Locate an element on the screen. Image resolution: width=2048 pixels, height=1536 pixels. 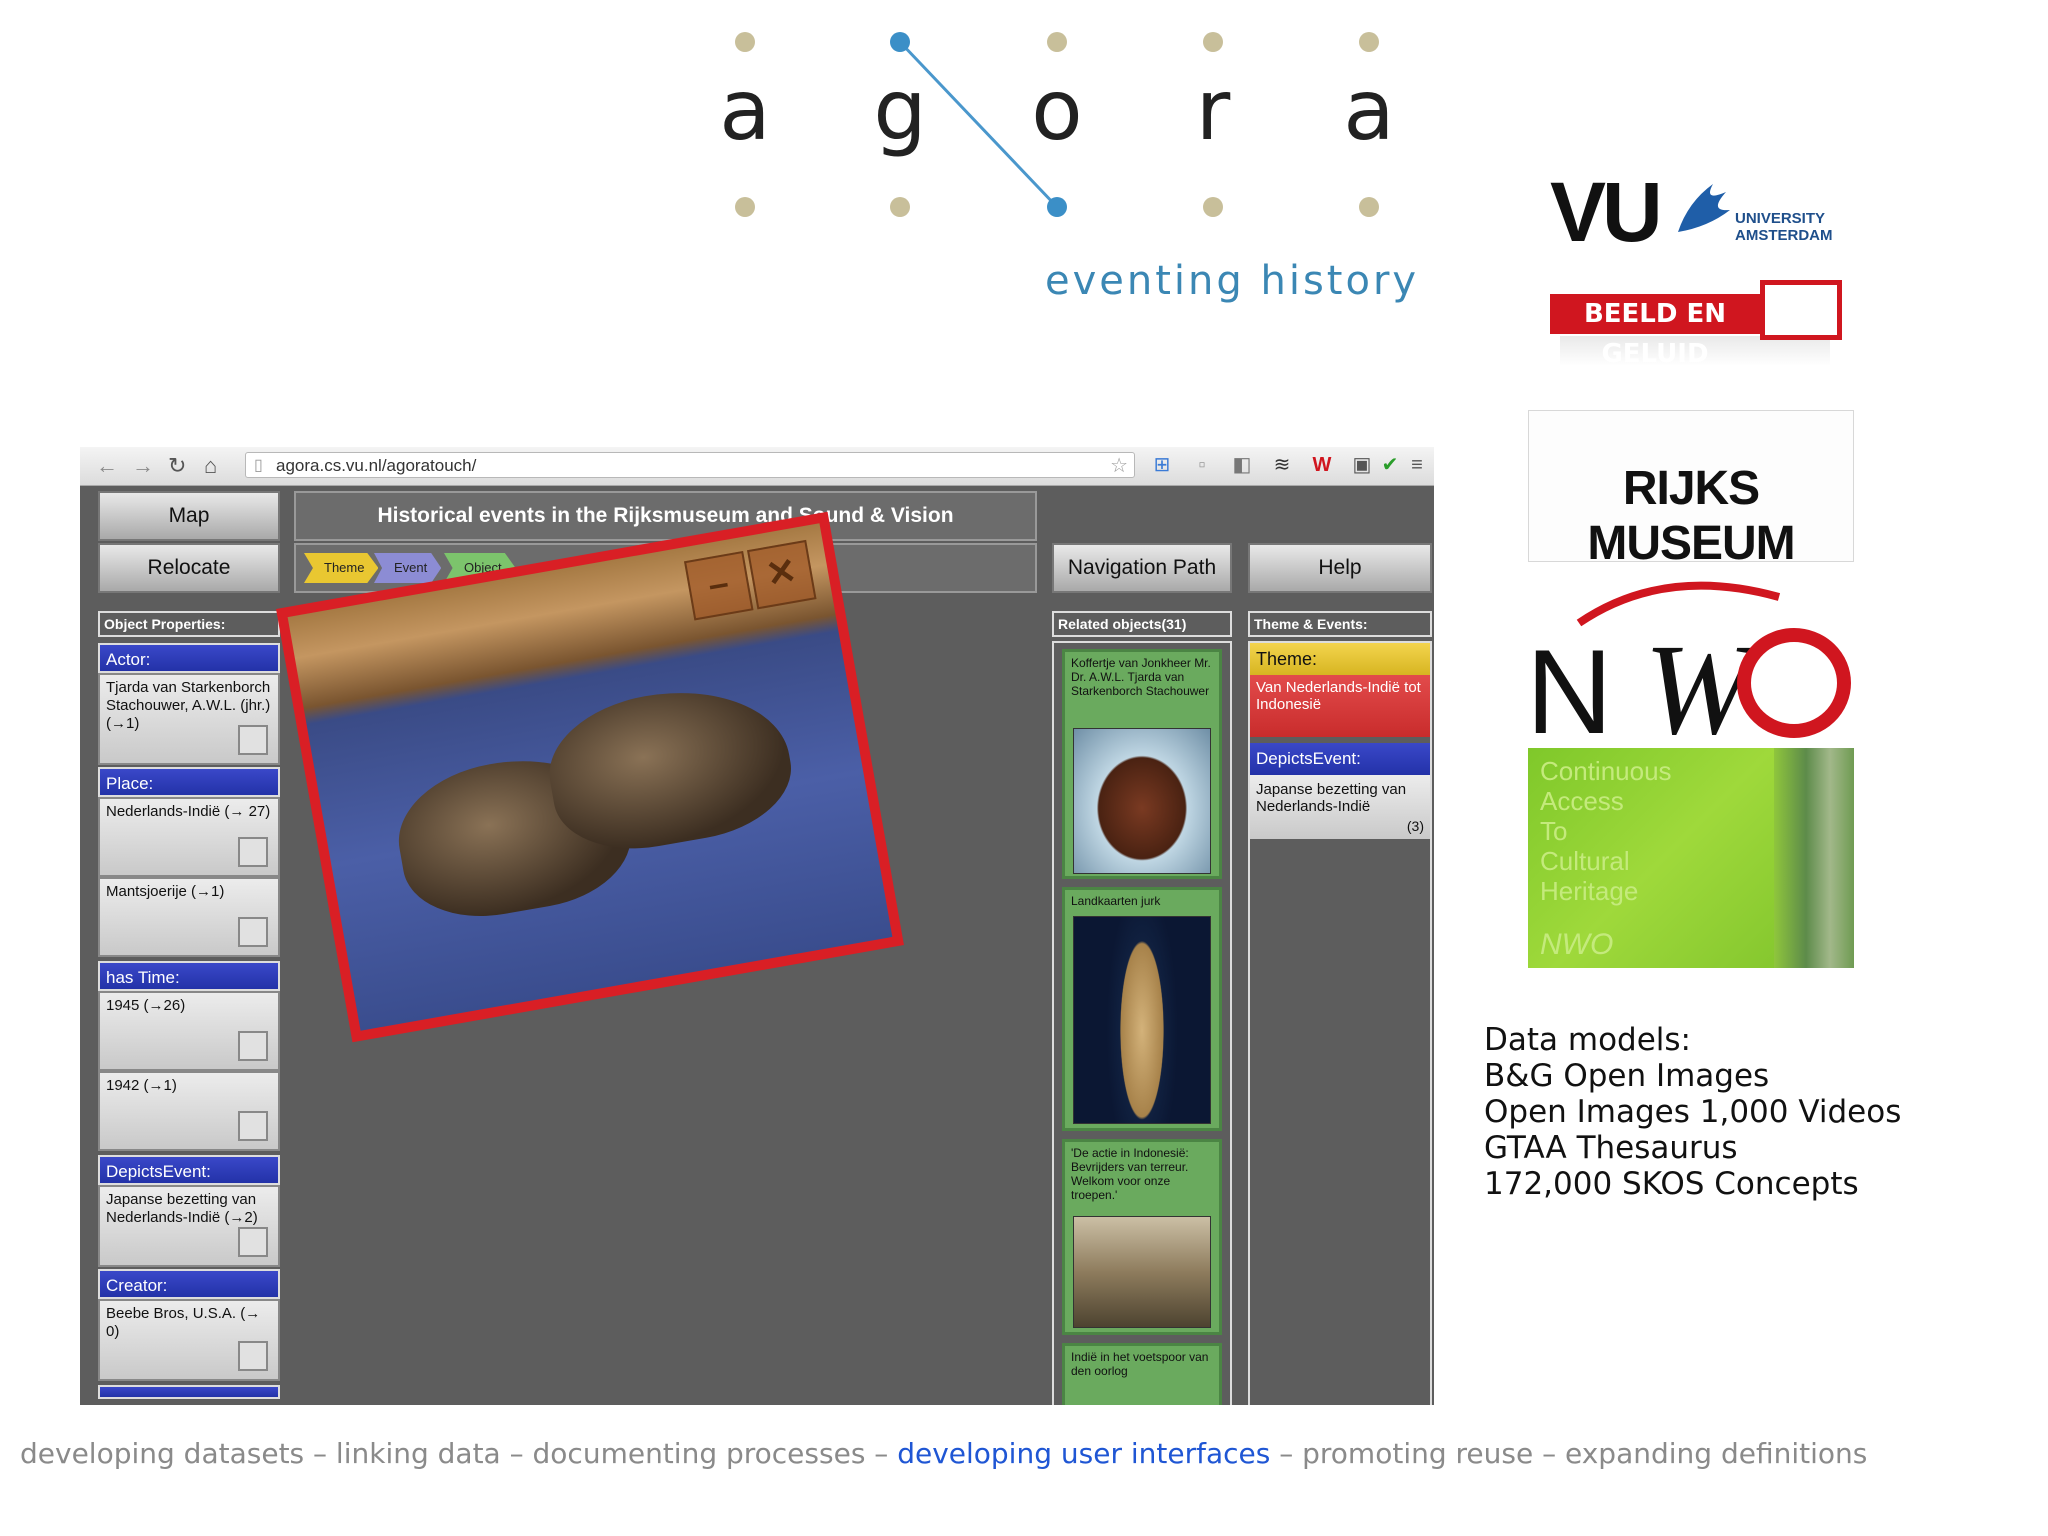
minimize-icon: – is located at coordinates (718, 585).